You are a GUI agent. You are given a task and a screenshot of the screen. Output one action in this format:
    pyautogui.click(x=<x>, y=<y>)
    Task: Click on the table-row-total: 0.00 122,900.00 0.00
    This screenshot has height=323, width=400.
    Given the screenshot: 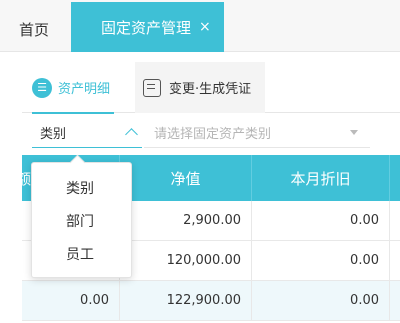 What is the action you would take?
    pyautogui.click(x=211, y=301)
    